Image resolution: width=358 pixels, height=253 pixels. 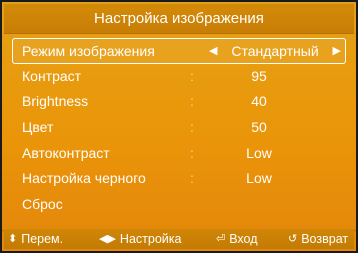 What do you see at coordinates (66, 152) in the screenshot?
I see `menu-item-label: Автоконтраст` at bounding box center [66, 152].